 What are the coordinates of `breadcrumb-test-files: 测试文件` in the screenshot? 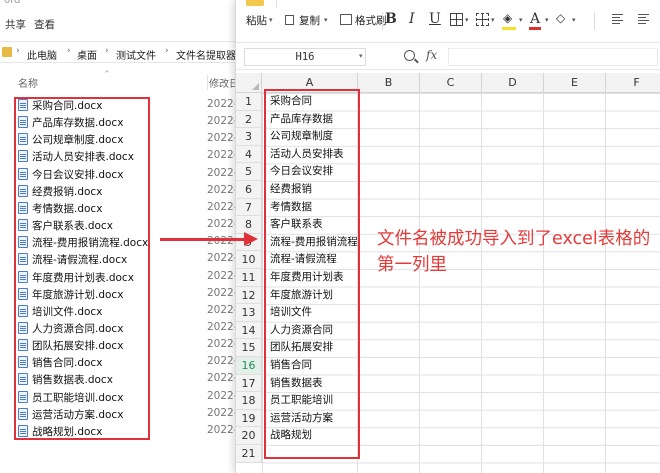 It's located at (136, 54).